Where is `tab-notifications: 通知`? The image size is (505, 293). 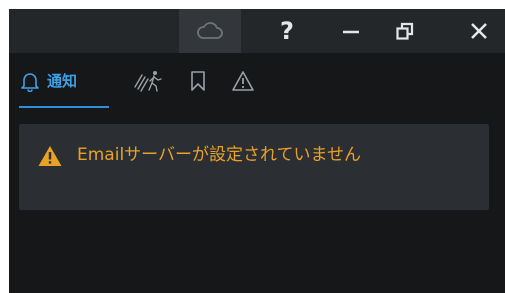 tab-notifications: 通知 is located at coordinates (64, 80).